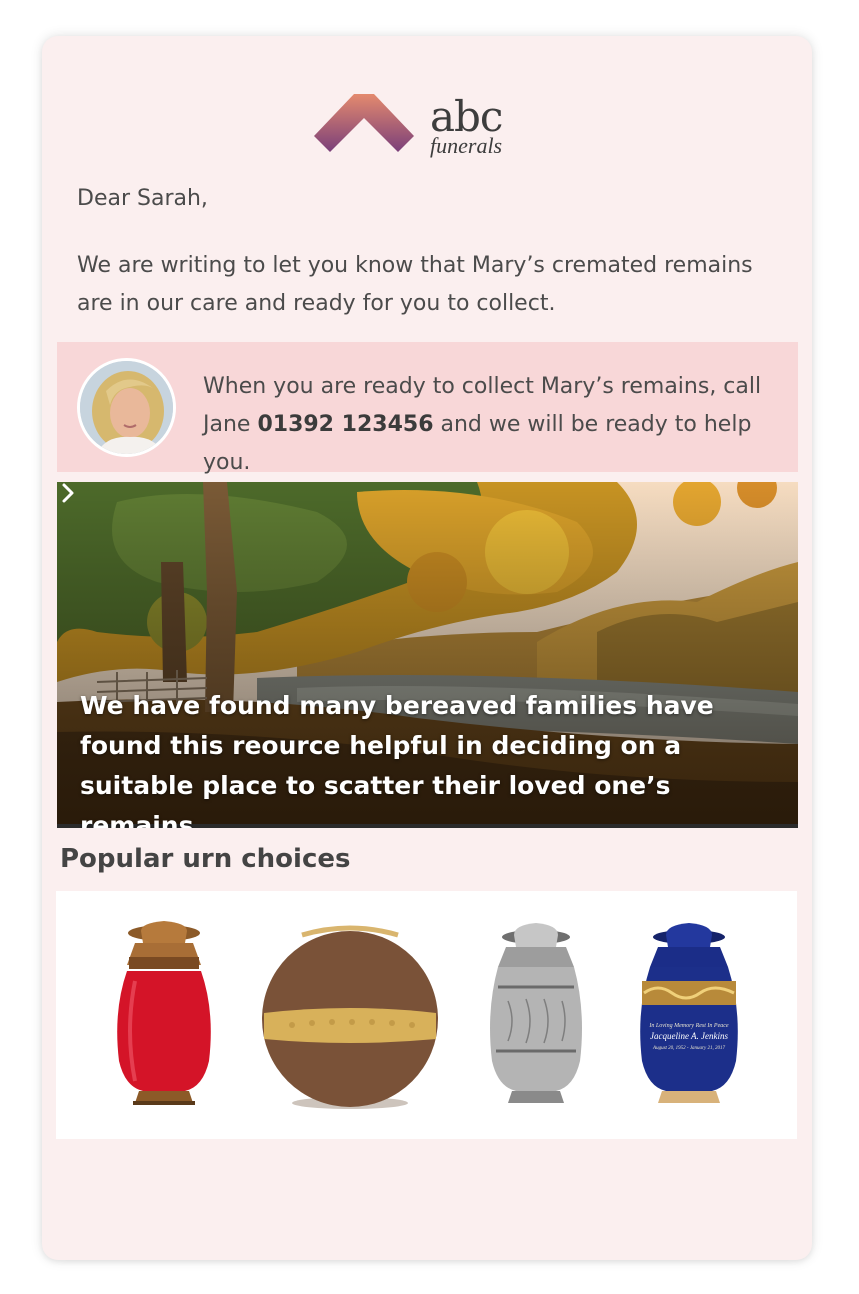 The height and width of the screenshot is (1294, 859). What do you see at coordinates (350, 1015) in the screenshot?
I see `brown-sphere-urn-icon` at bounding box center [350, 1015].